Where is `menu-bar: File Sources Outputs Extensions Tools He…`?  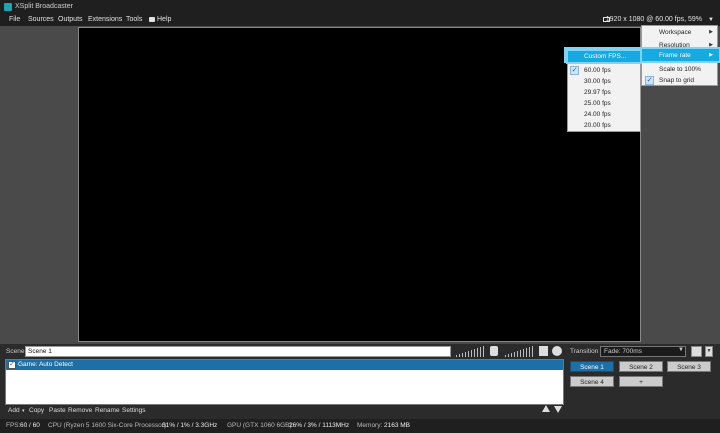 menu-bar: File Sources Outputs Extensions Tools He… is located at coordinates (360, 20).